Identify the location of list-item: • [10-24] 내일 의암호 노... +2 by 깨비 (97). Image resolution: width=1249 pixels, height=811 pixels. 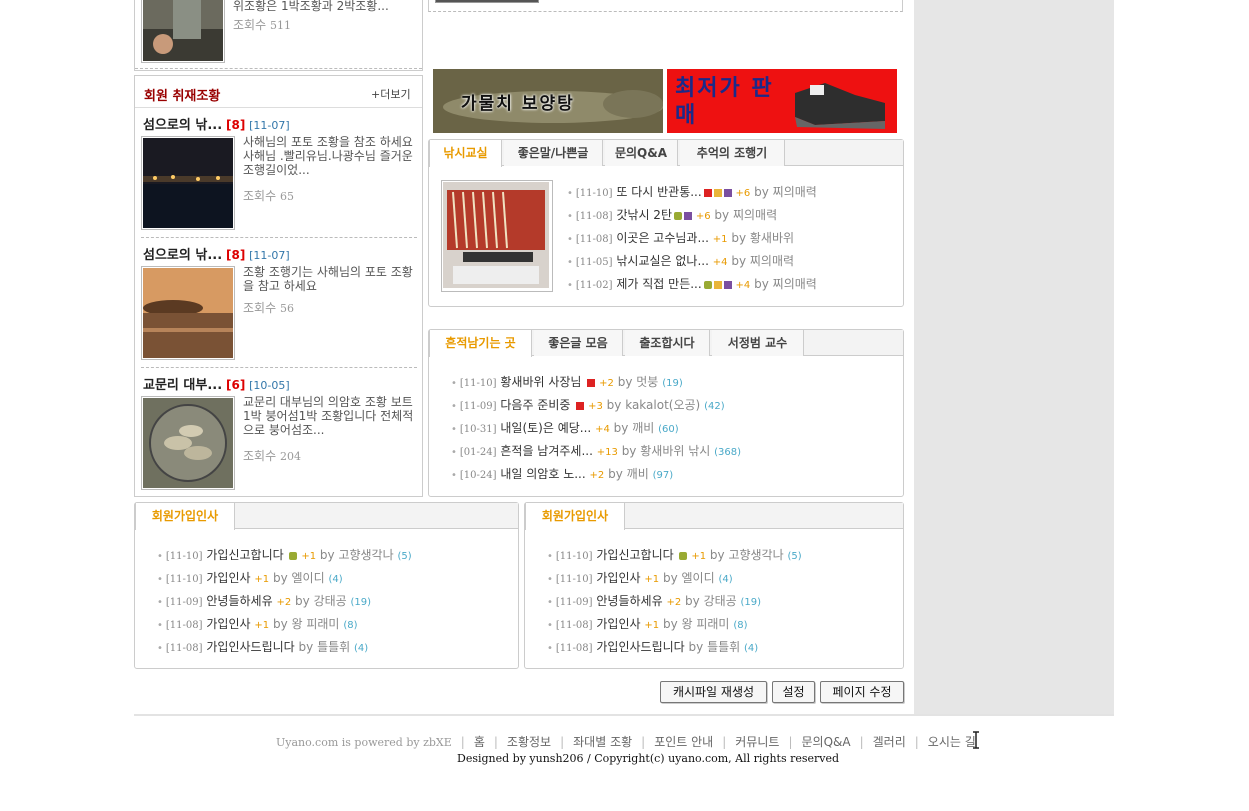
(562, 473).